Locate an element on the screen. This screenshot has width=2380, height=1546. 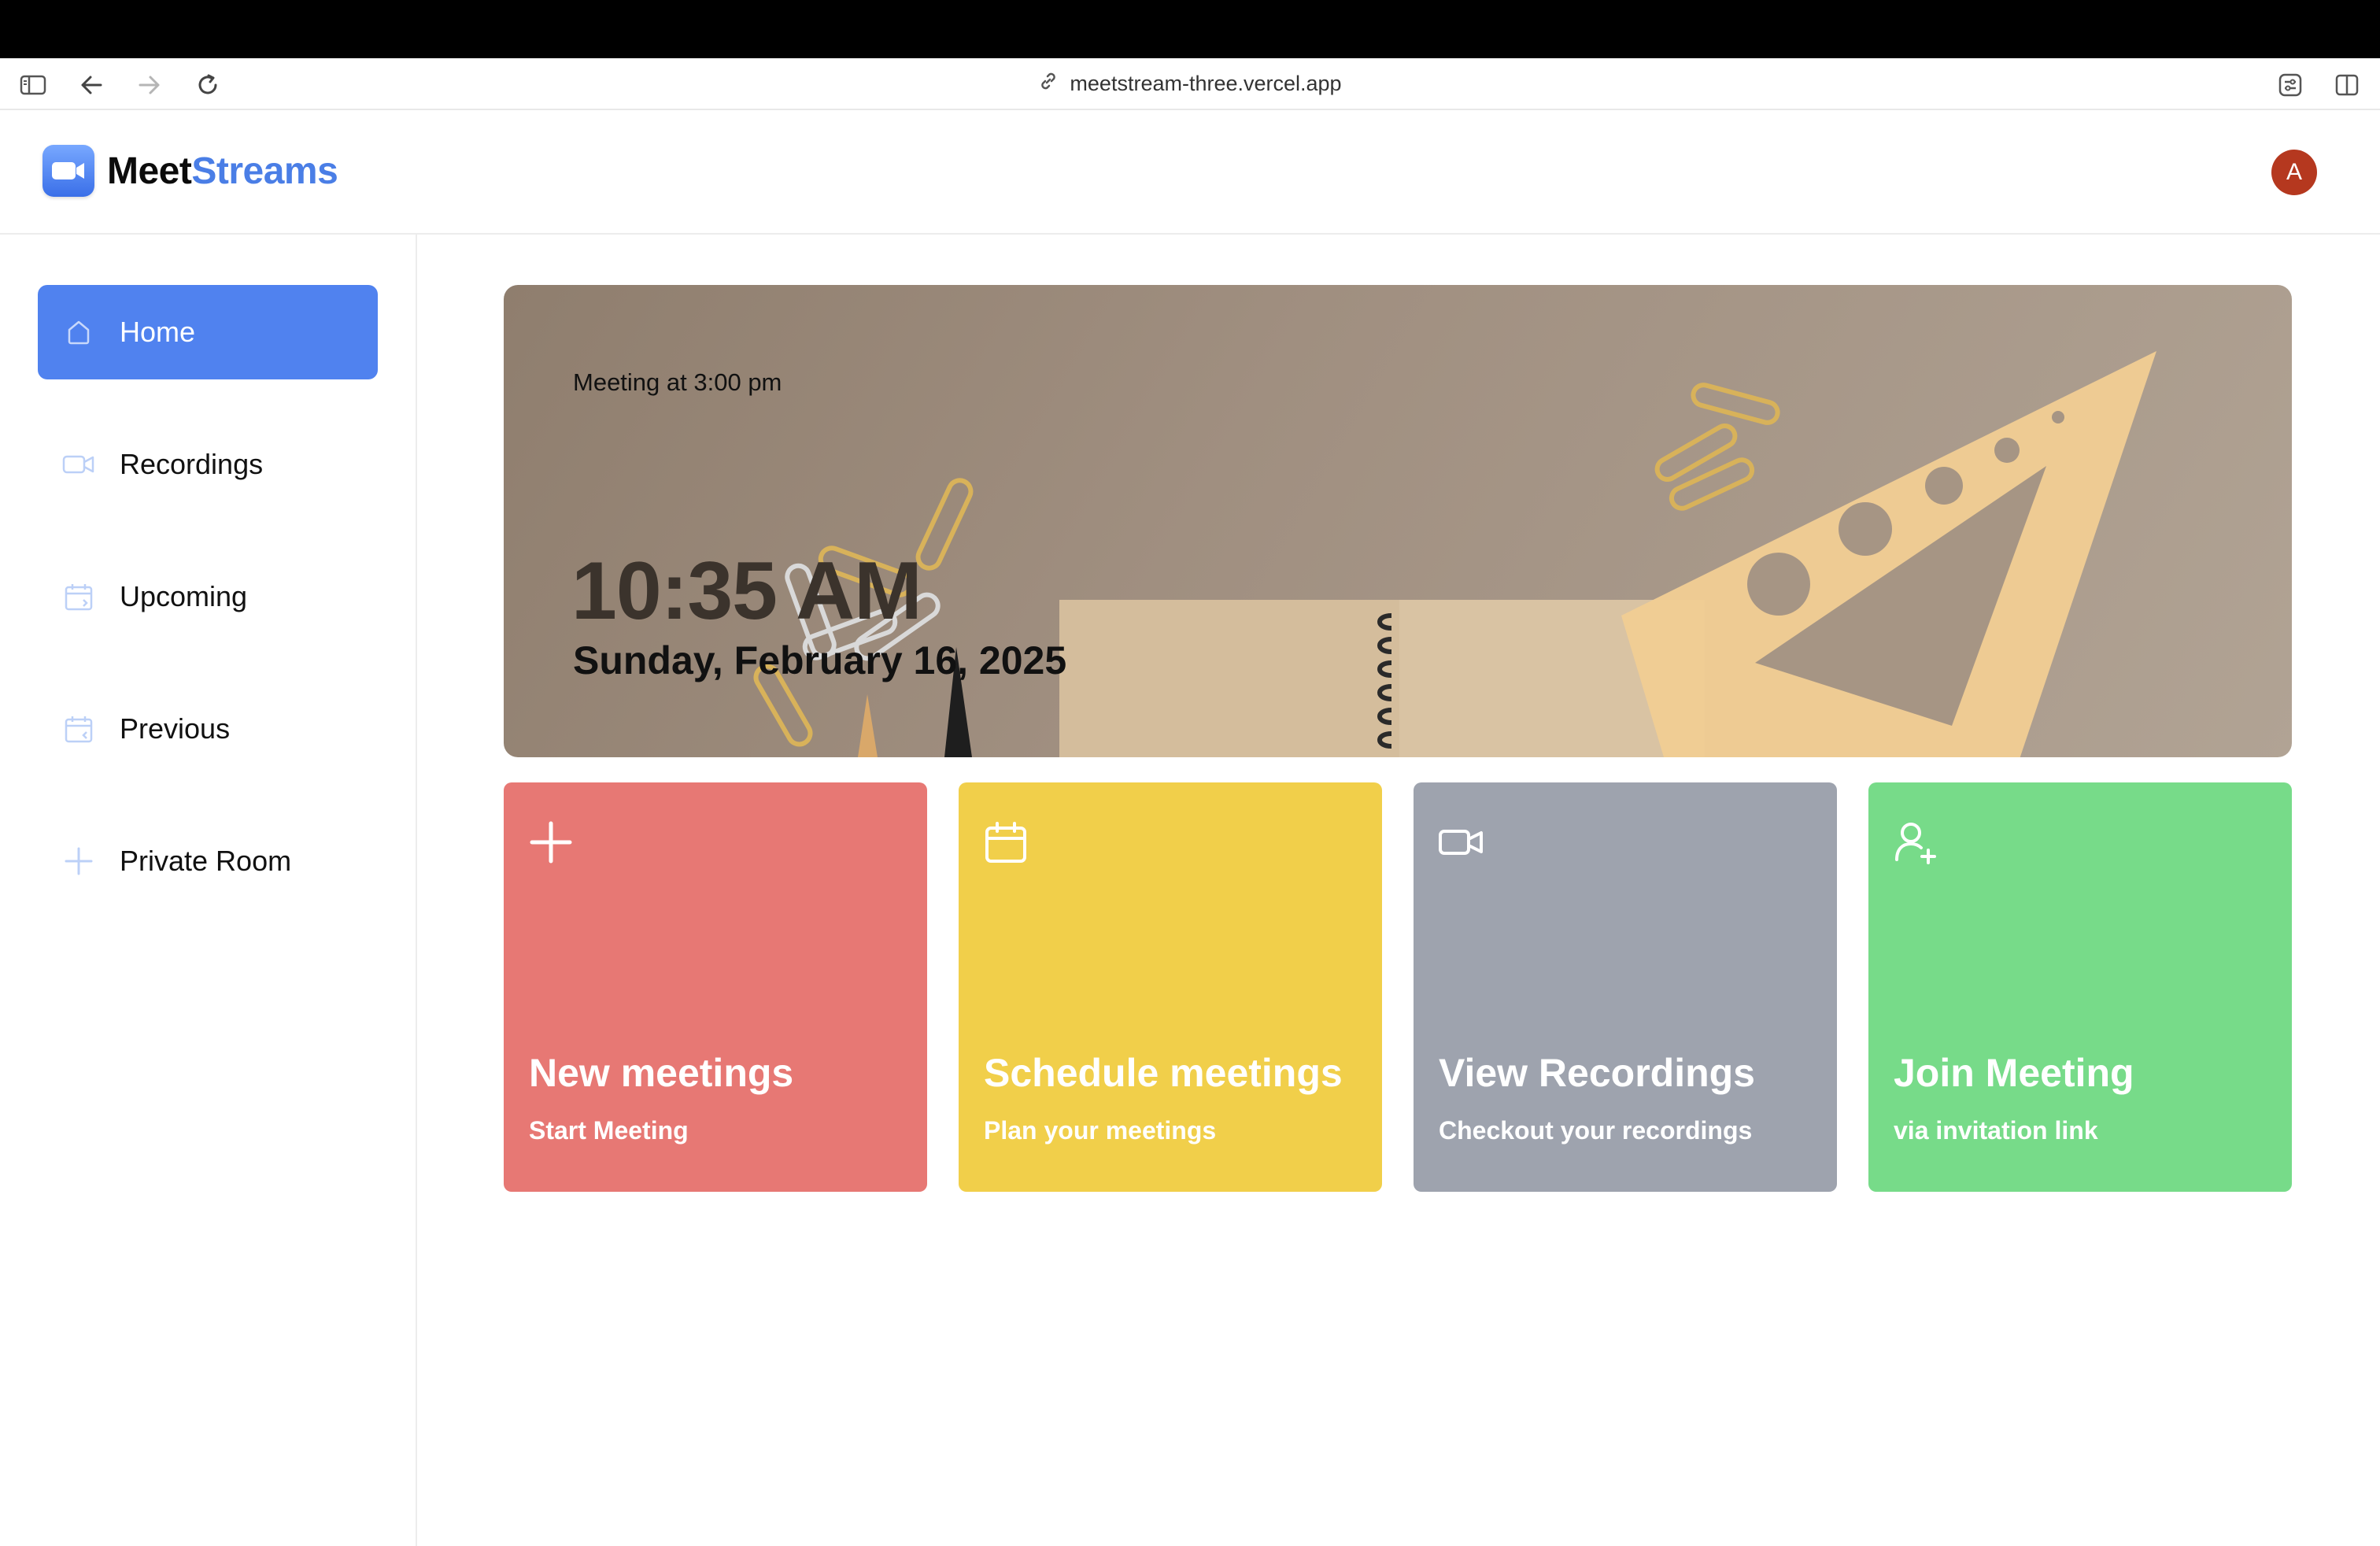
brand-logo: MeetStreams is located at coordinates (190, 171).